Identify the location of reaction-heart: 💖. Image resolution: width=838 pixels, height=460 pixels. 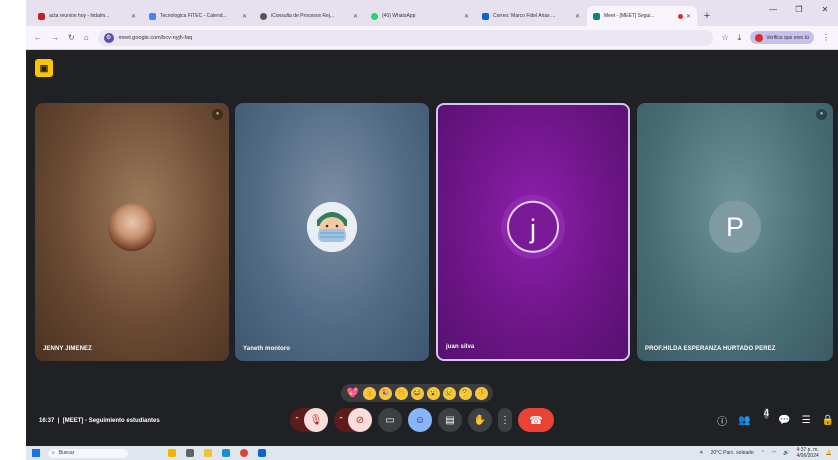
(353, 393).